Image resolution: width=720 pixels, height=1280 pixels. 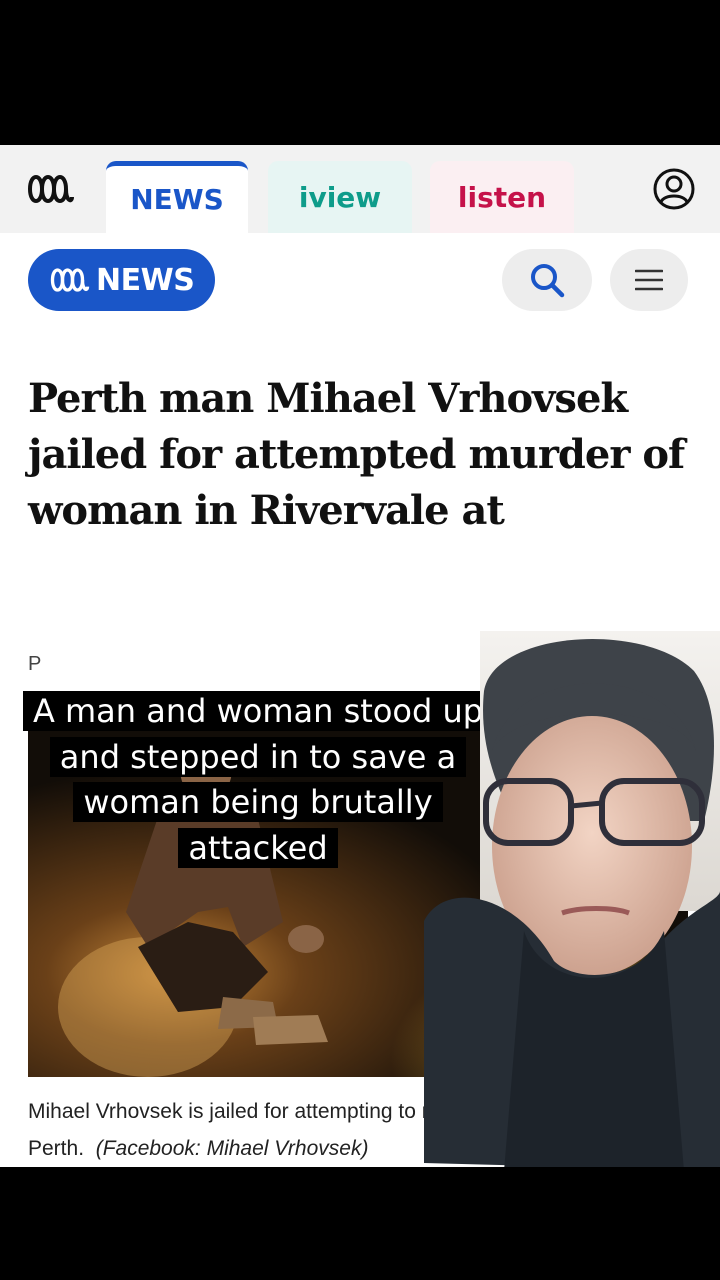 I want to click on tab-listen: listen, so click(x=502, y=197).